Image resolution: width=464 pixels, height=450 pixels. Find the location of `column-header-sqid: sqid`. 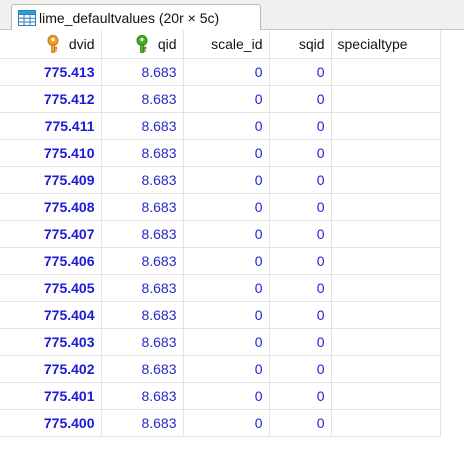

column-header-sqid: sqid is located at coordinates (300, 44).